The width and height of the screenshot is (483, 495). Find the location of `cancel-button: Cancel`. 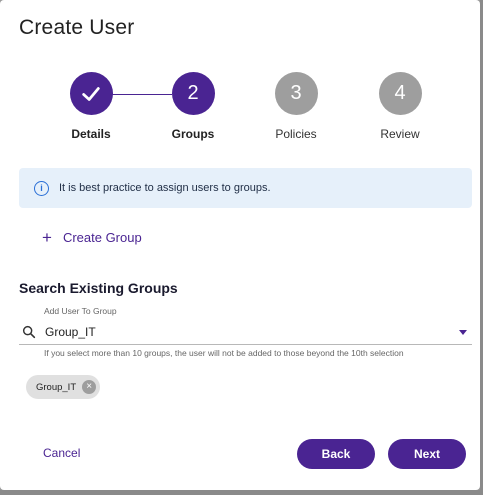

cancel-button: Cancel is located at coordinates (61, 453).